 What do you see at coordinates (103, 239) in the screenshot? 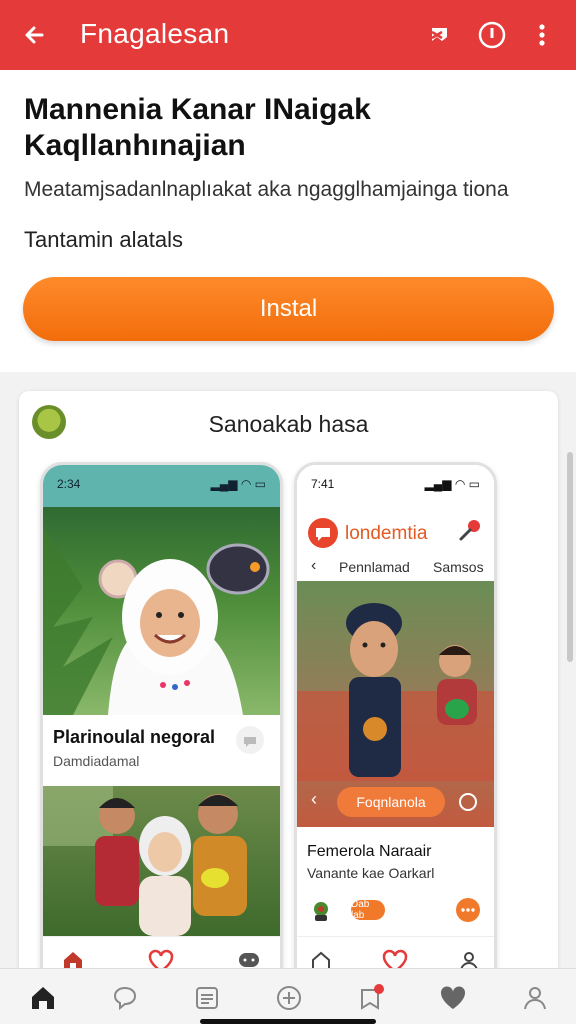
I see `app-meta: Tantamin alatals` at bounding box center [103, 239].